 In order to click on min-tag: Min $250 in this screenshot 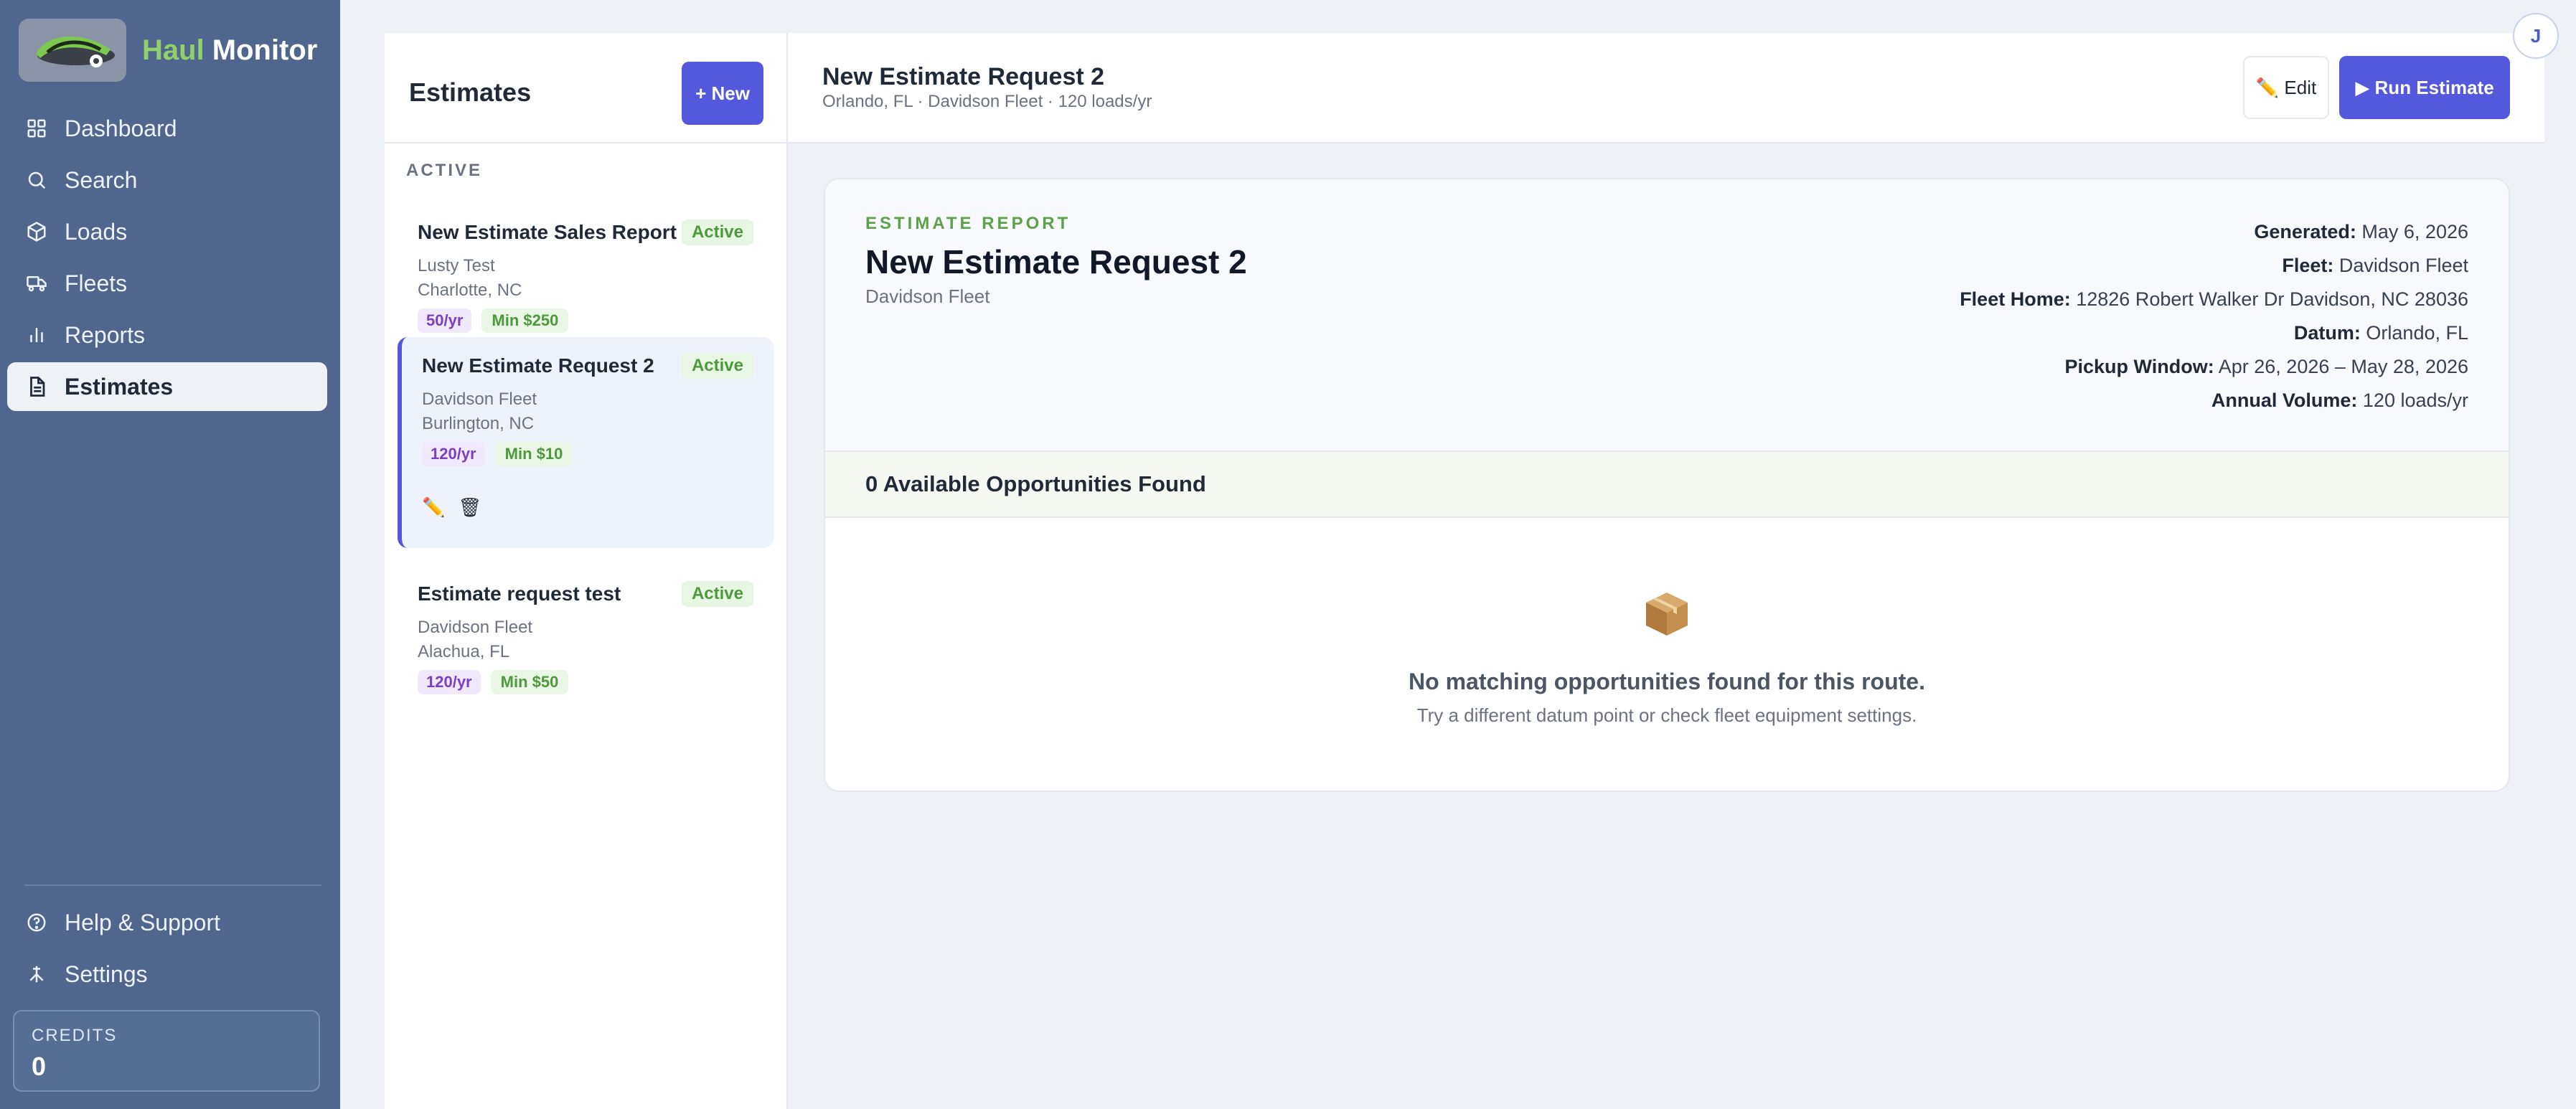, I will do `click(525, 320)`.